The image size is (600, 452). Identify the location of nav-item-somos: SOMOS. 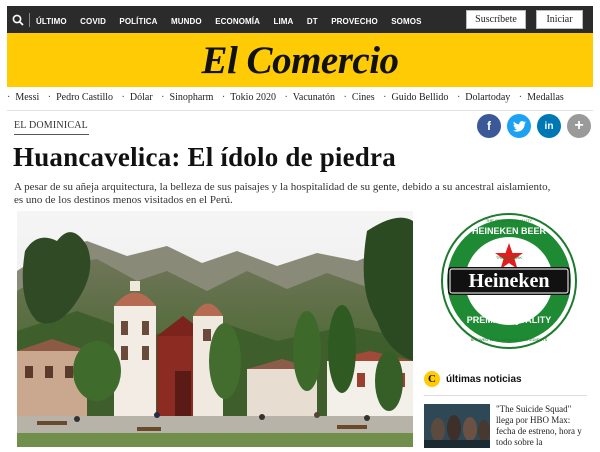
(406, 21).